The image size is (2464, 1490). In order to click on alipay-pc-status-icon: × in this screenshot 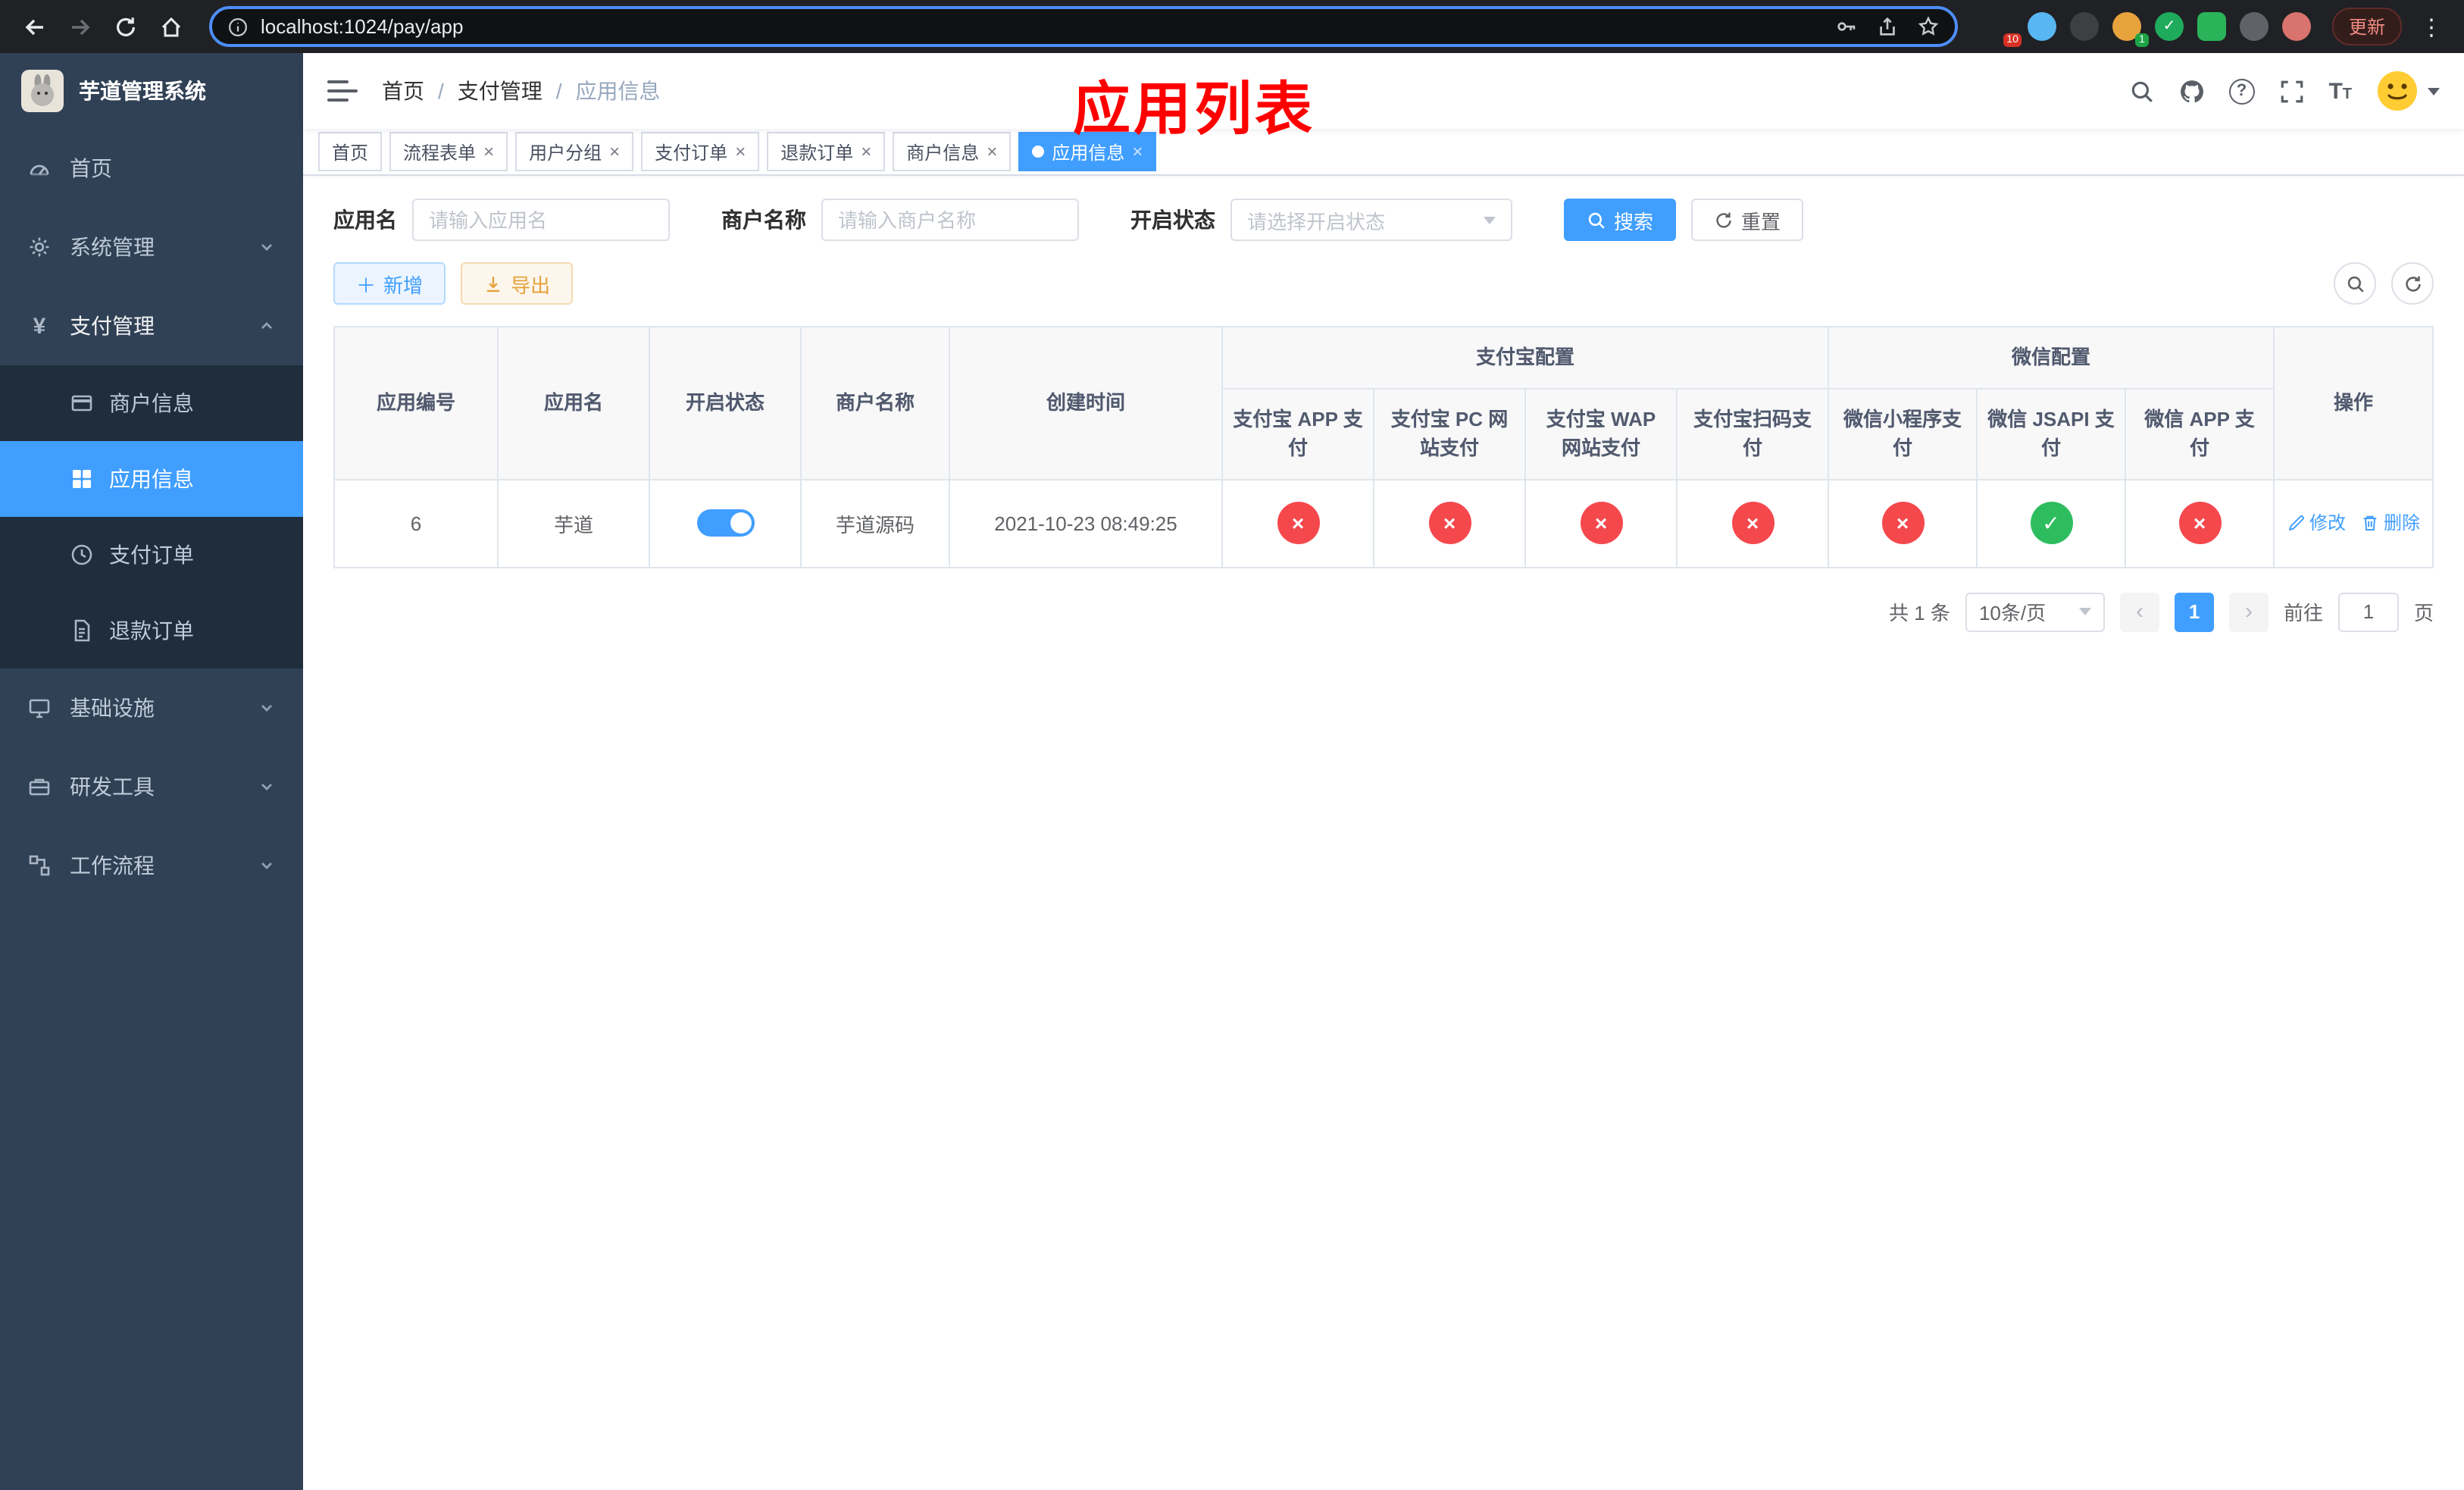, I will do `click(1449, 523)`.